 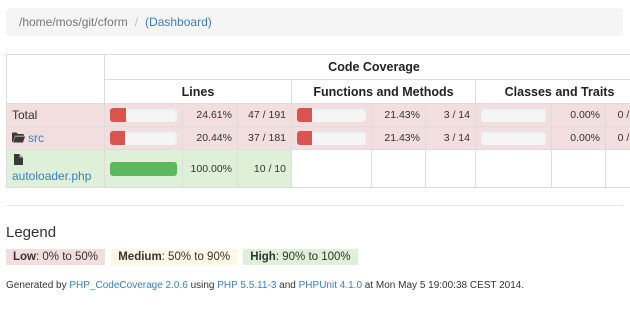 I want to click on src-link: src, so click(x=36, y=138).